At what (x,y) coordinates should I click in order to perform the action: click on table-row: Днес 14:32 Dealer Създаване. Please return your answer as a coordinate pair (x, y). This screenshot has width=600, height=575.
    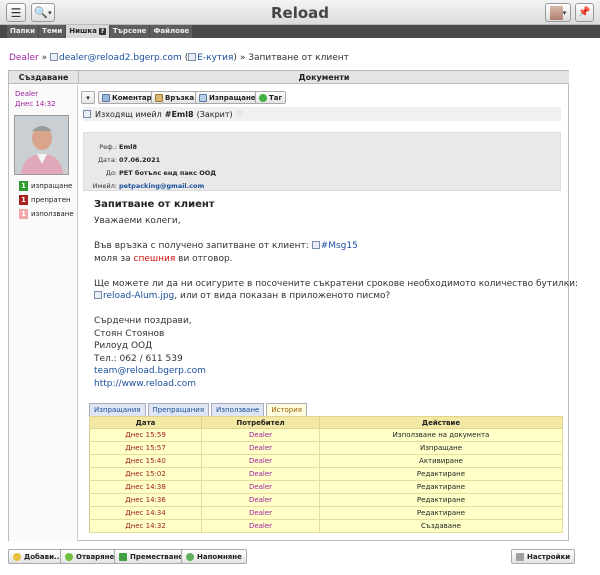
    Looking at the image, I should click on (326, 526).